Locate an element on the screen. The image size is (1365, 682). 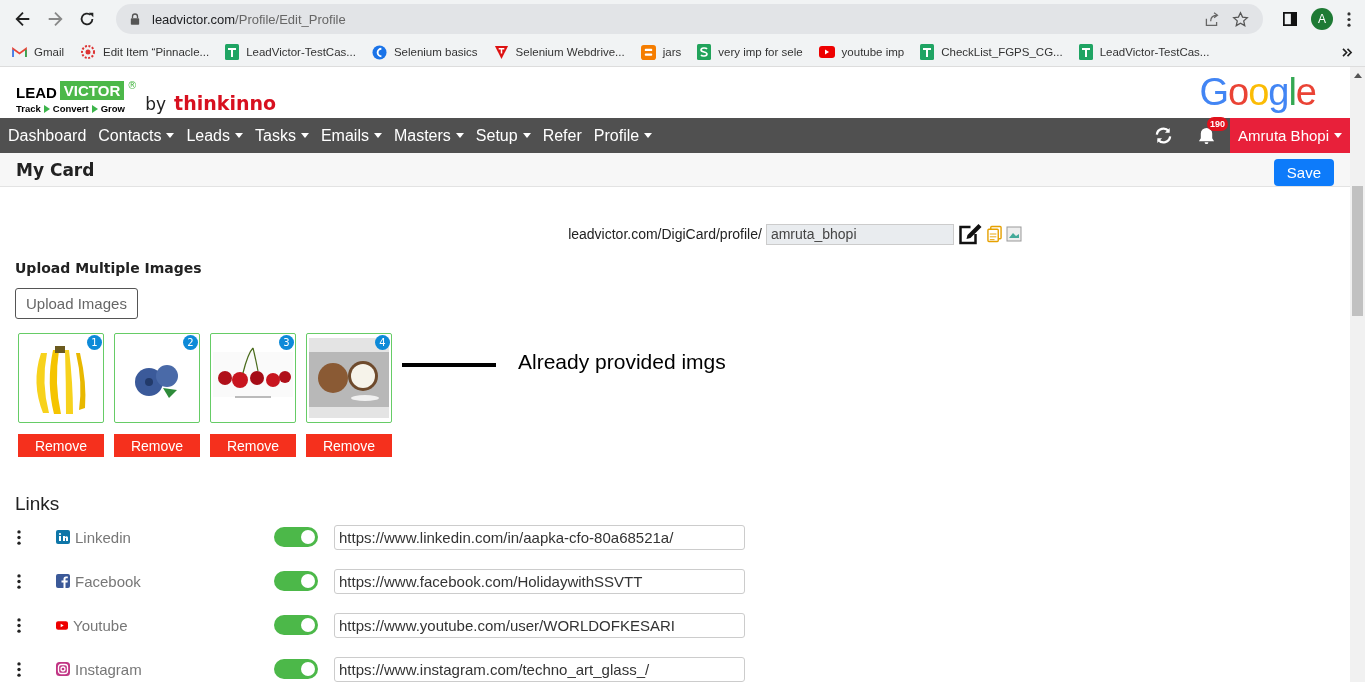
nav-menu-item: Profile is located at coordinates (626, 135).